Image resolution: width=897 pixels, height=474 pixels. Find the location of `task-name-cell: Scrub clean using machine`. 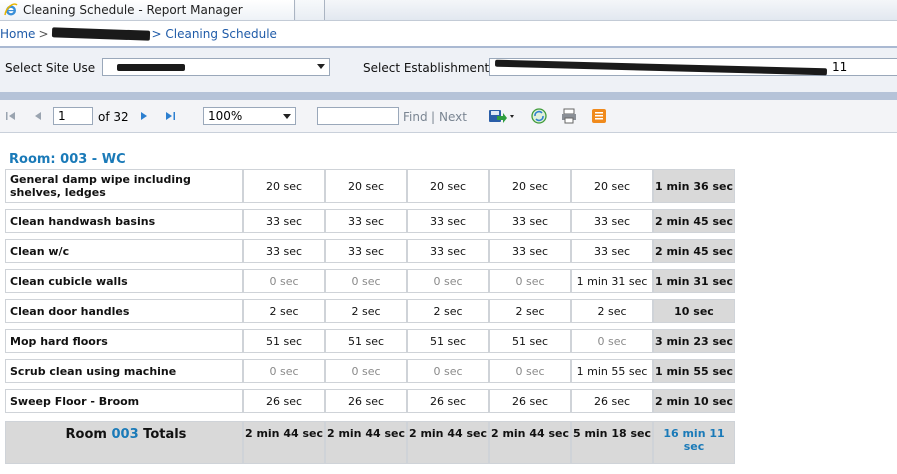

task-name-cell: Scrub clean using machine is located at coordinates (124, 371).